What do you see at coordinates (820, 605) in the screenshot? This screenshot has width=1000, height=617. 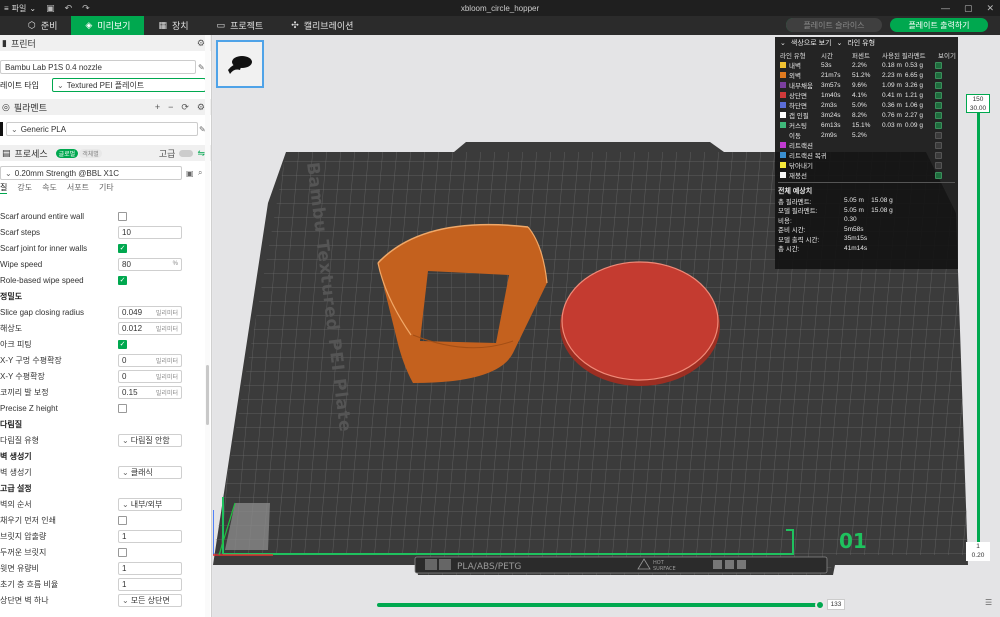 I see `move-slider-knob` at bounding box center [820, 605].